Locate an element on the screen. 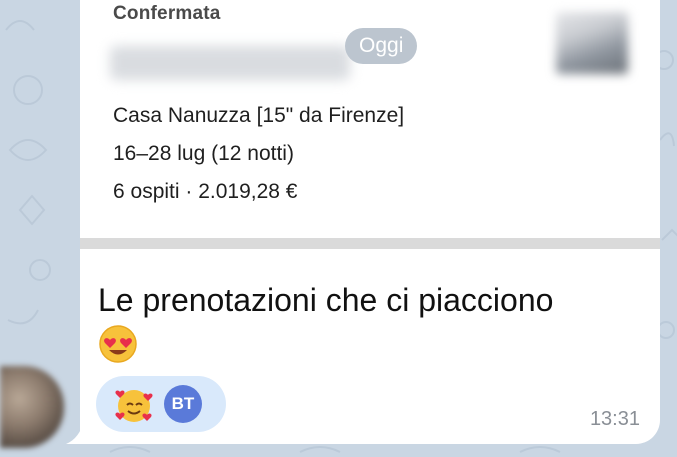  smiling-face-with-hearts-icon is located at coordinates (134, 406).